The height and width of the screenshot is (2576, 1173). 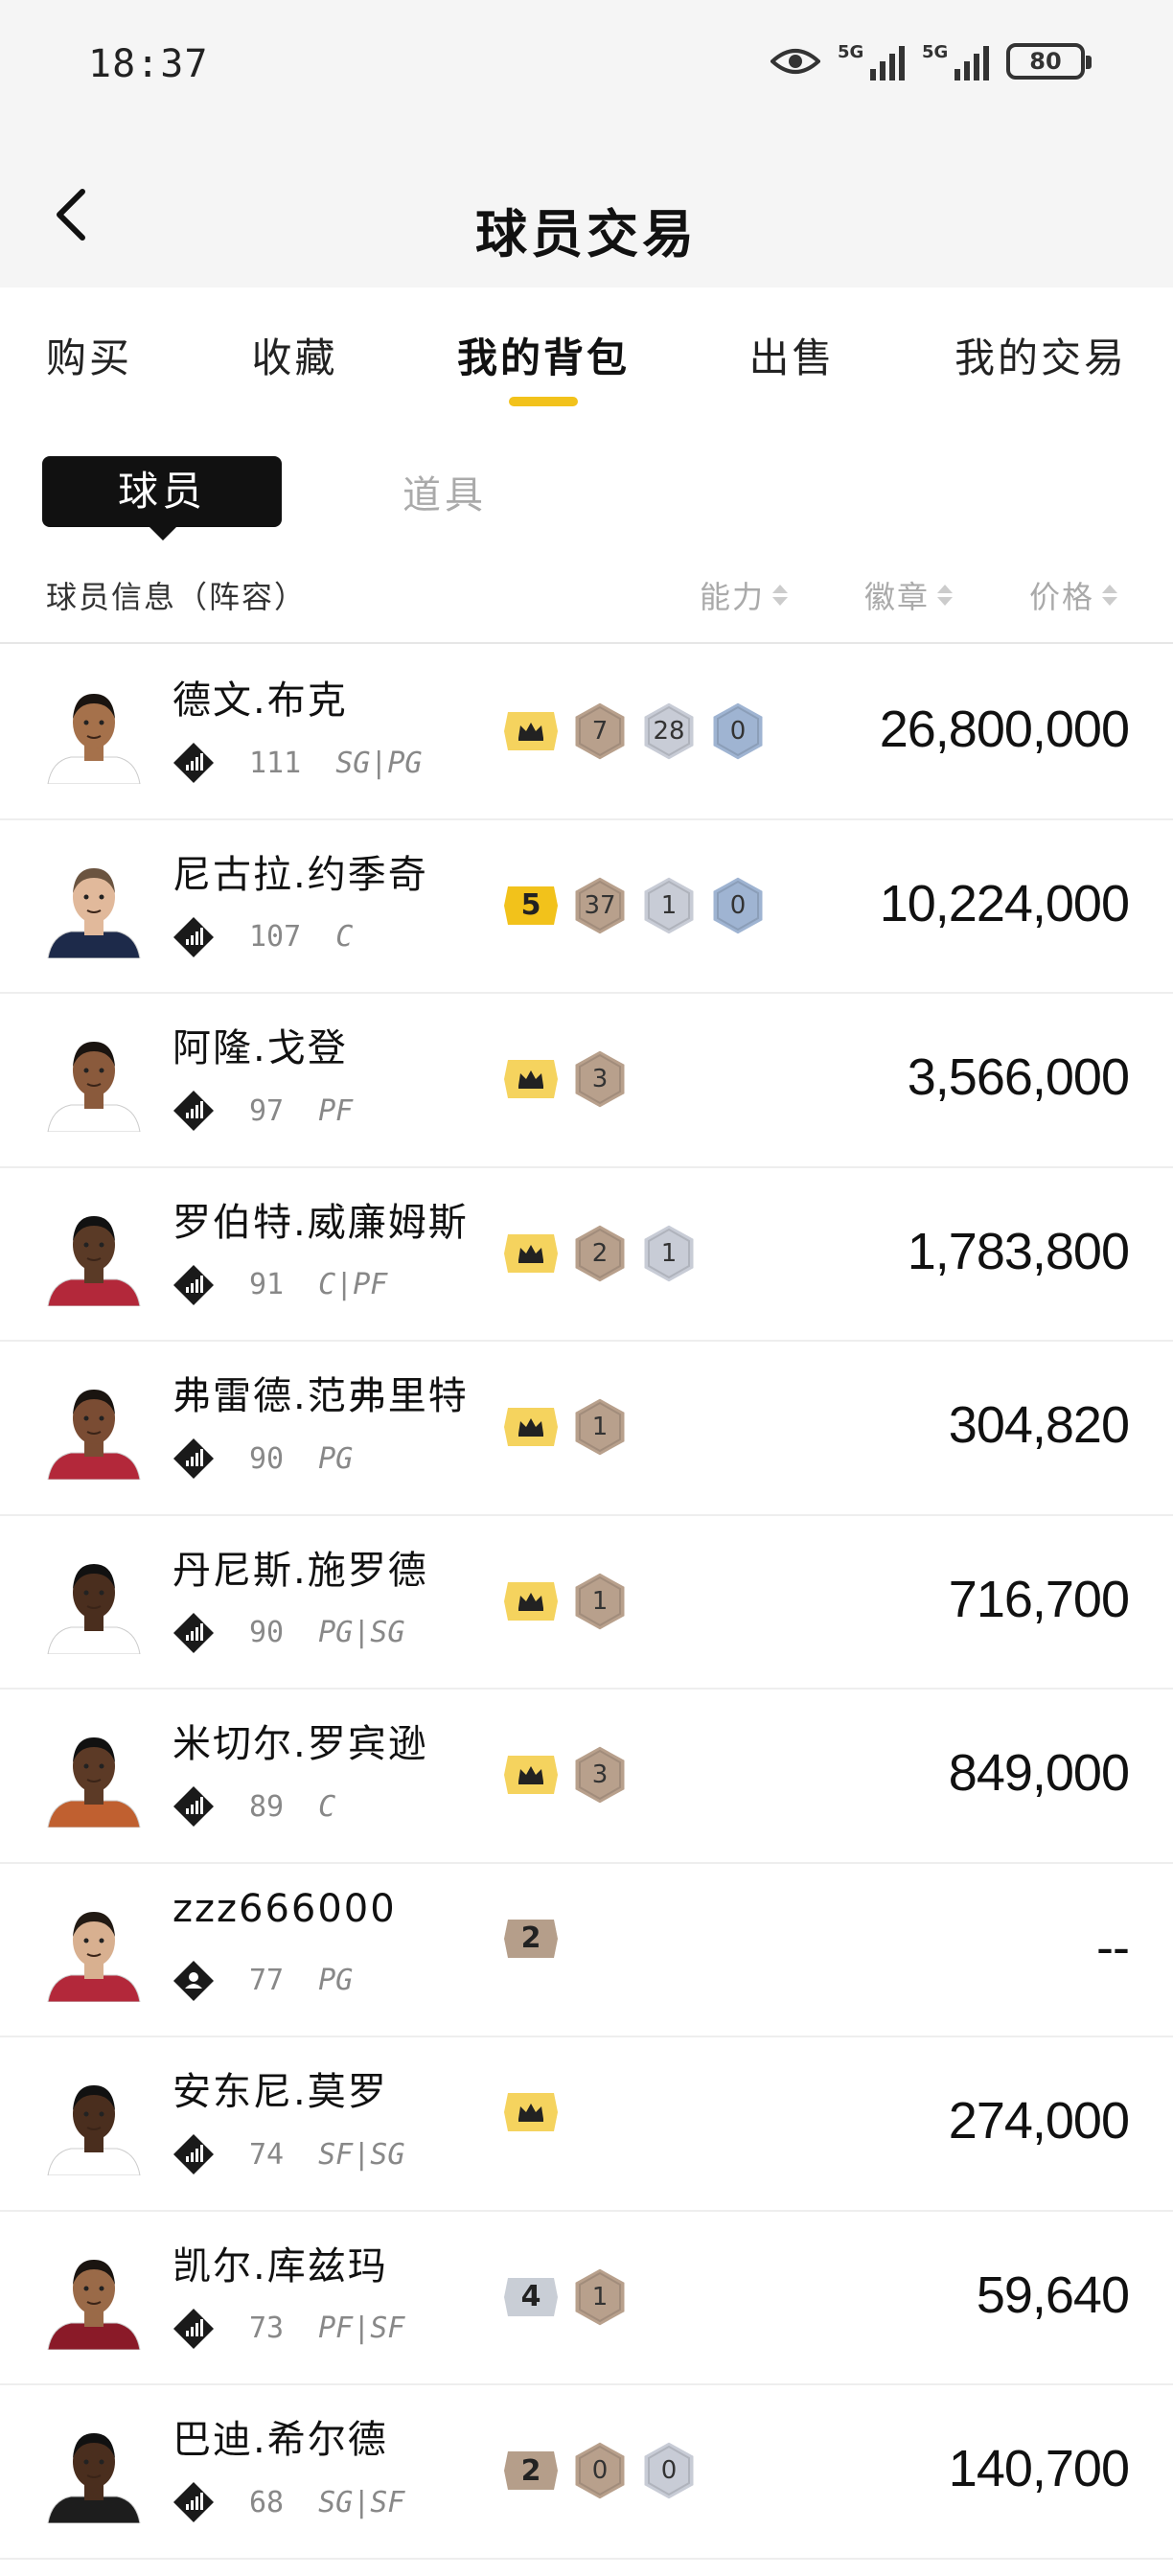 What do you see at coordinates (1049, 62) in the screenshot?
I see `battery-icon: 80` at bounding box center [1049, 62].